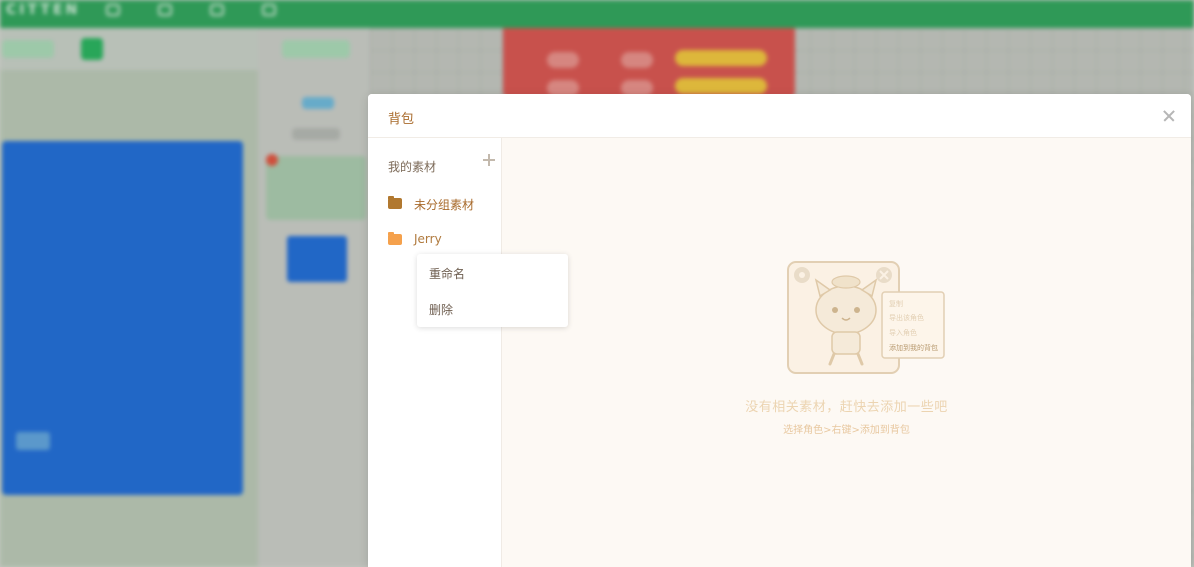 The width and height of the screenshot is (1194, 567). What do you see at coordinates (401, 119) in the screenshot?
I see `modal-title: 背包` at bounding box center [401, 119].